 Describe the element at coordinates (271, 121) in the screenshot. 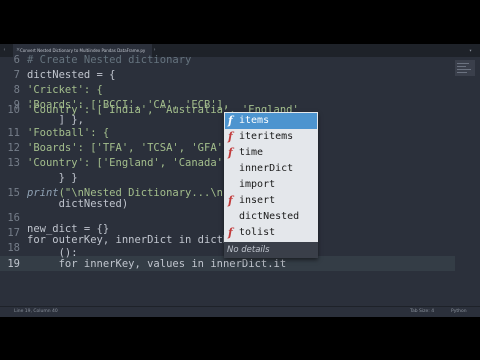

I see `completion-item: f items` at that location.